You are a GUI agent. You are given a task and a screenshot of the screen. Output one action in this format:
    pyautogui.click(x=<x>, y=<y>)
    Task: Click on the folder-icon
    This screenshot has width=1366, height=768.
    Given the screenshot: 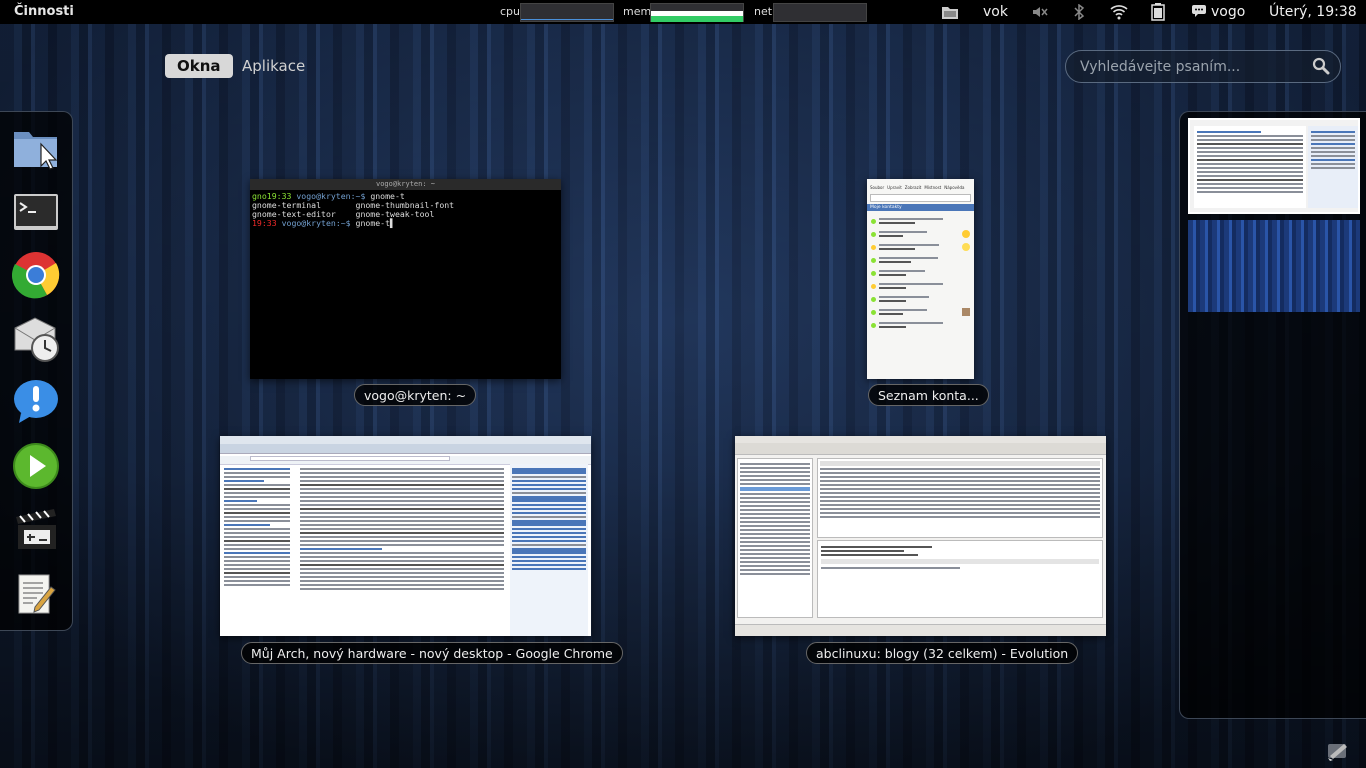 What is the action you would take?
    pyautogui.click(x=950, y=14)
    